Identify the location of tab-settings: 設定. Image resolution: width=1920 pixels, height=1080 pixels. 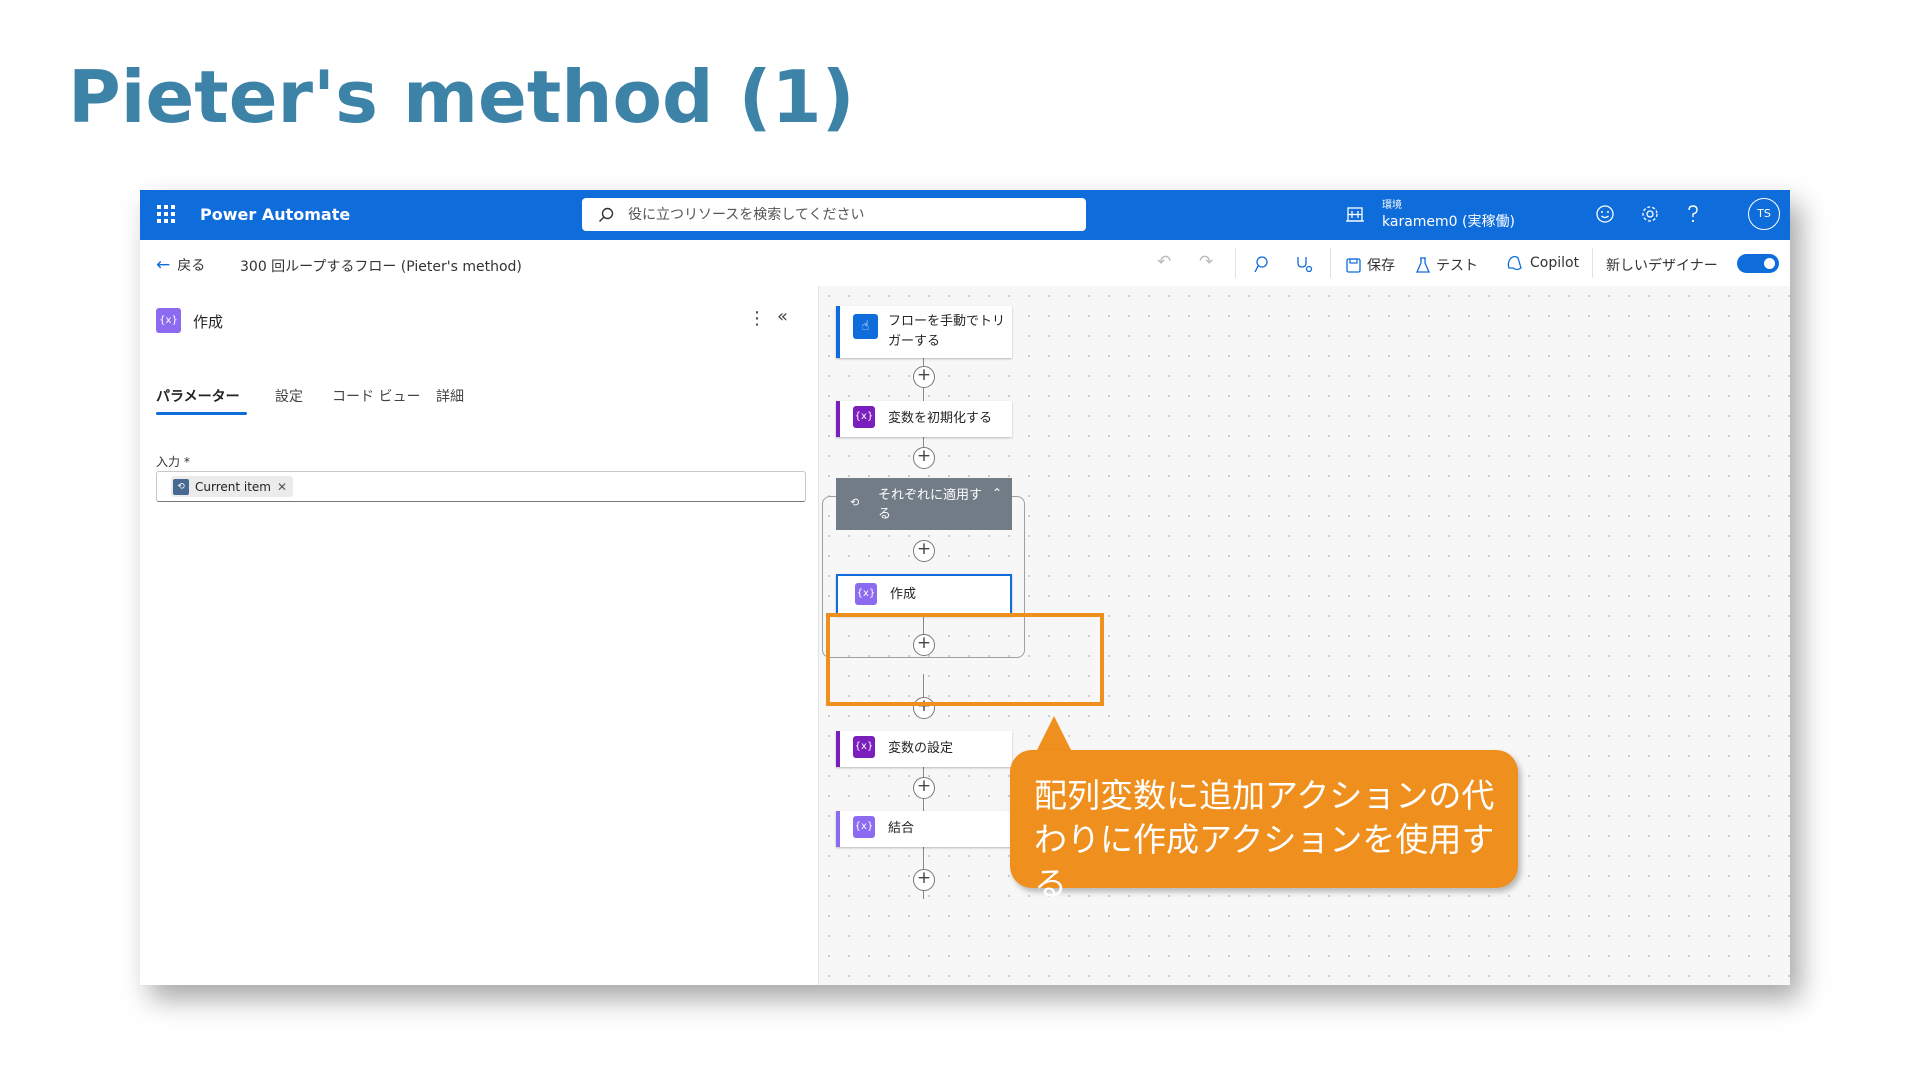
(289, 396).